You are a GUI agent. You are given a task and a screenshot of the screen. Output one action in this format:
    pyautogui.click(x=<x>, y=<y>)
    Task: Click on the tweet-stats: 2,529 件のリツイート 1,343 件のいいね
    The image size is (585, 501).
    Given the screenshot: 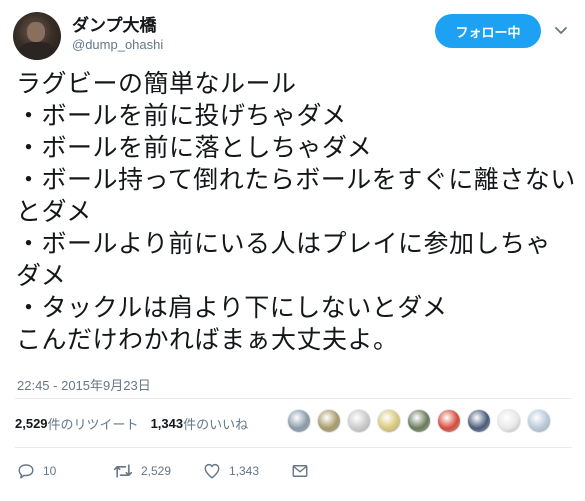 What is the action you would take?
    pyautogui.click(x=131, y=423)
    